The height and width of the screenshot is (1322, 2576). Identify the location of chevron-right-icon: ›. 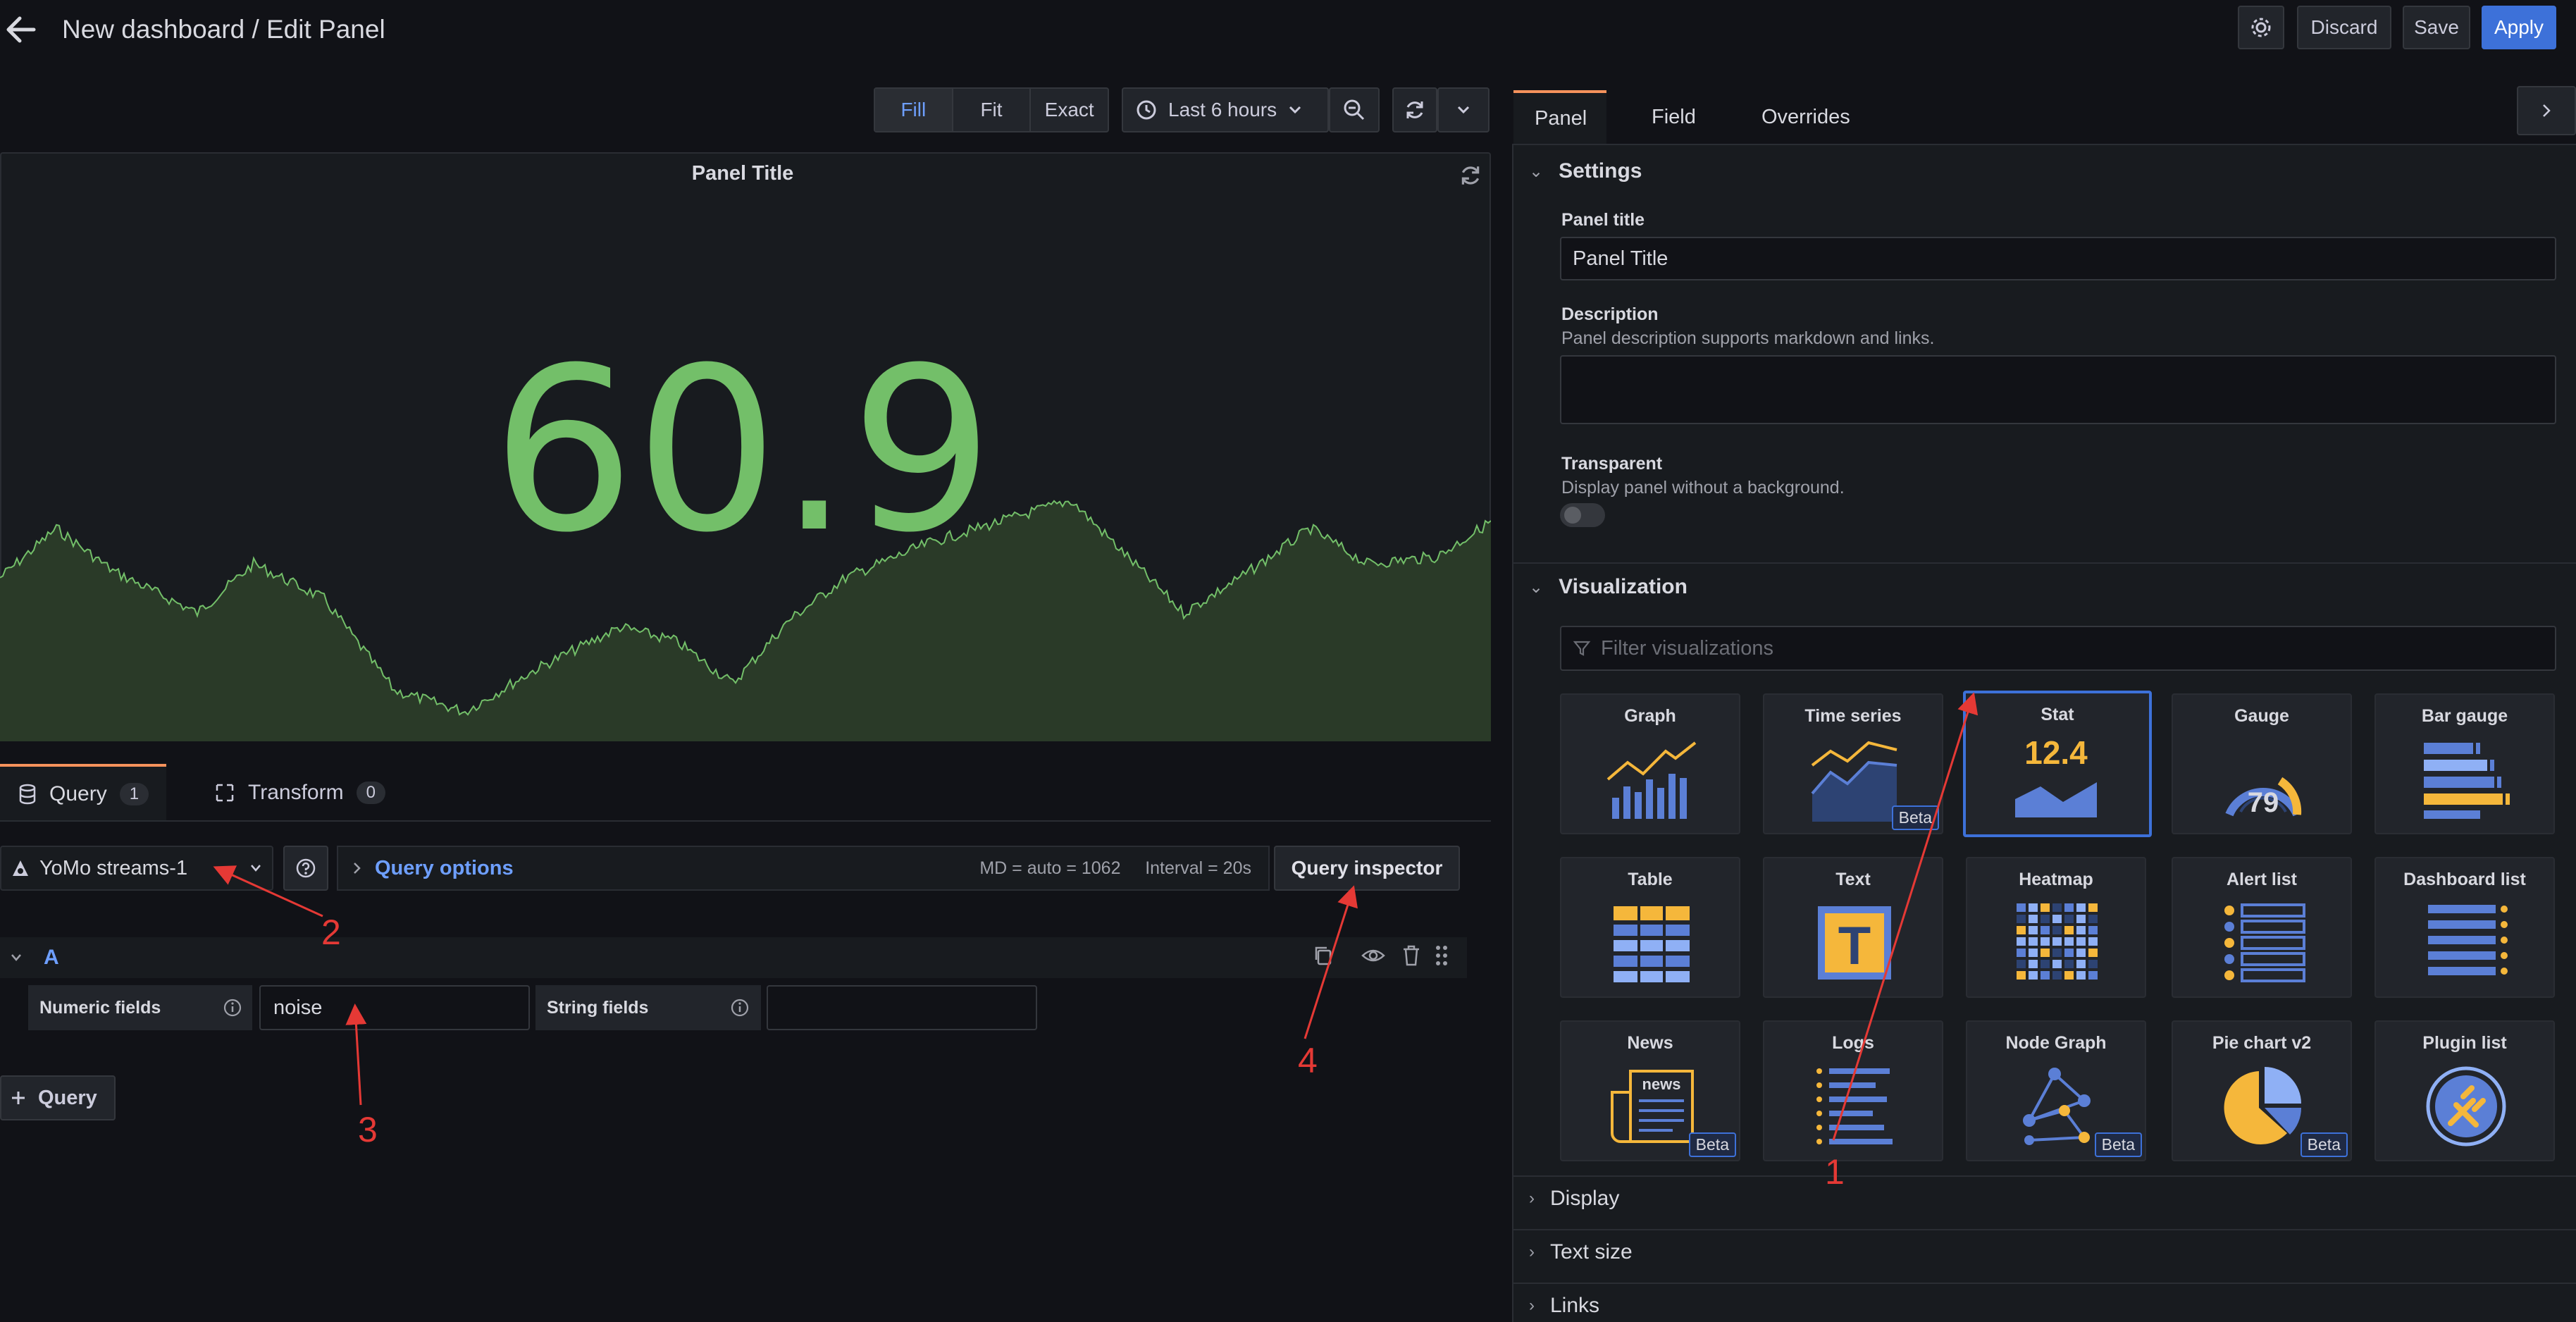
(1532, 1306).